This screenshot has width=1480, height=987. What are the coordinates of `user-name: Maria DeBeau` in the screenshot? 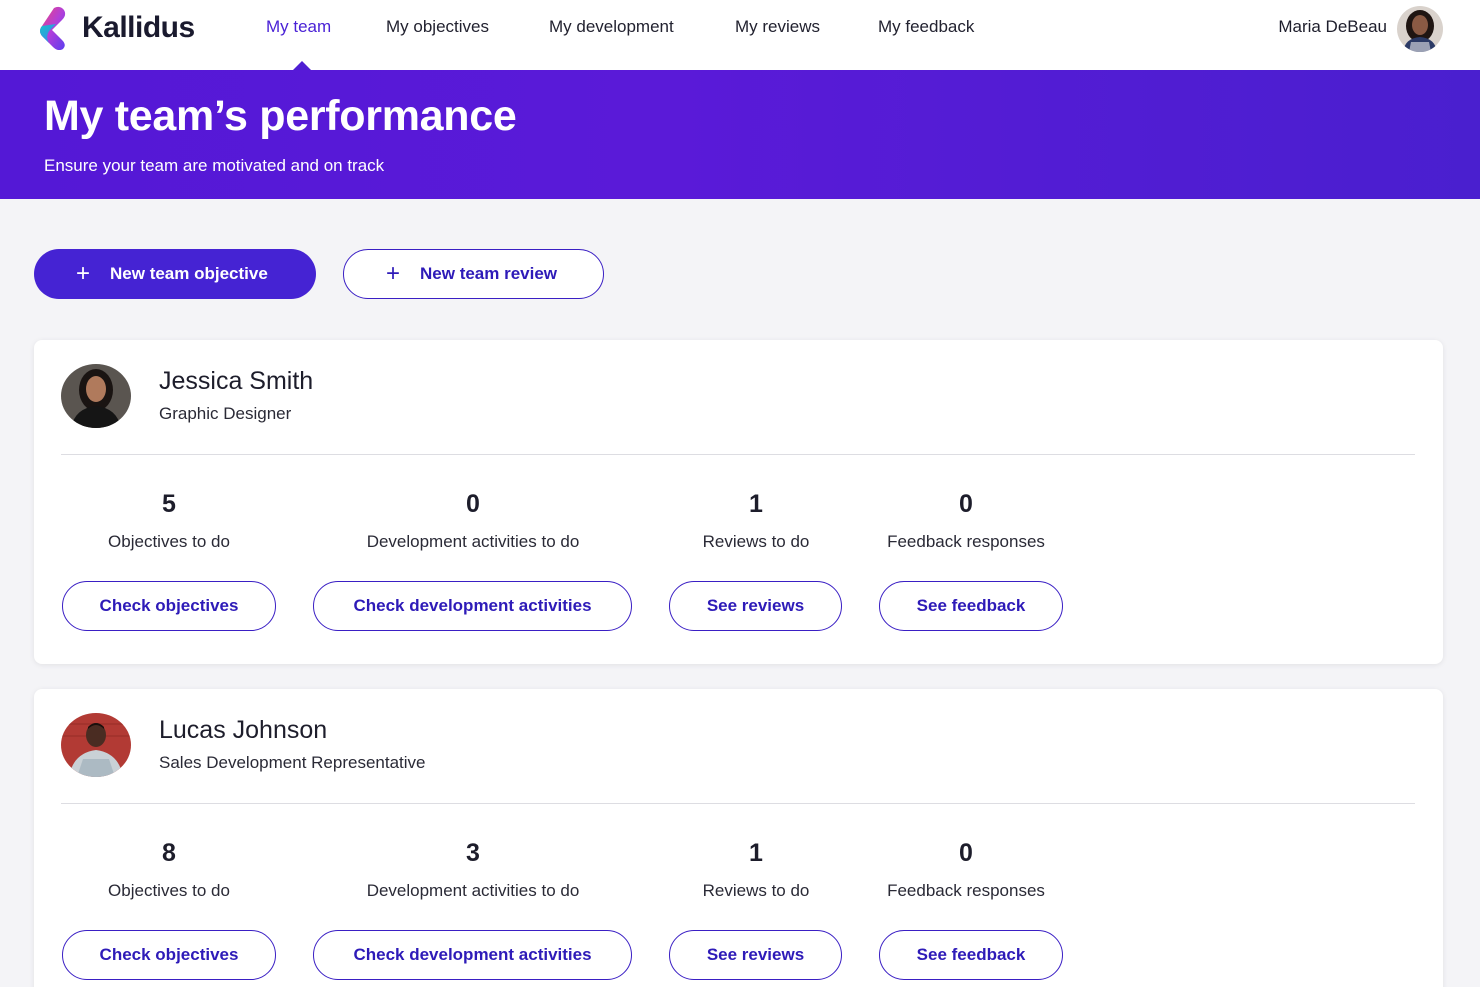 It's located at (1332, 27).